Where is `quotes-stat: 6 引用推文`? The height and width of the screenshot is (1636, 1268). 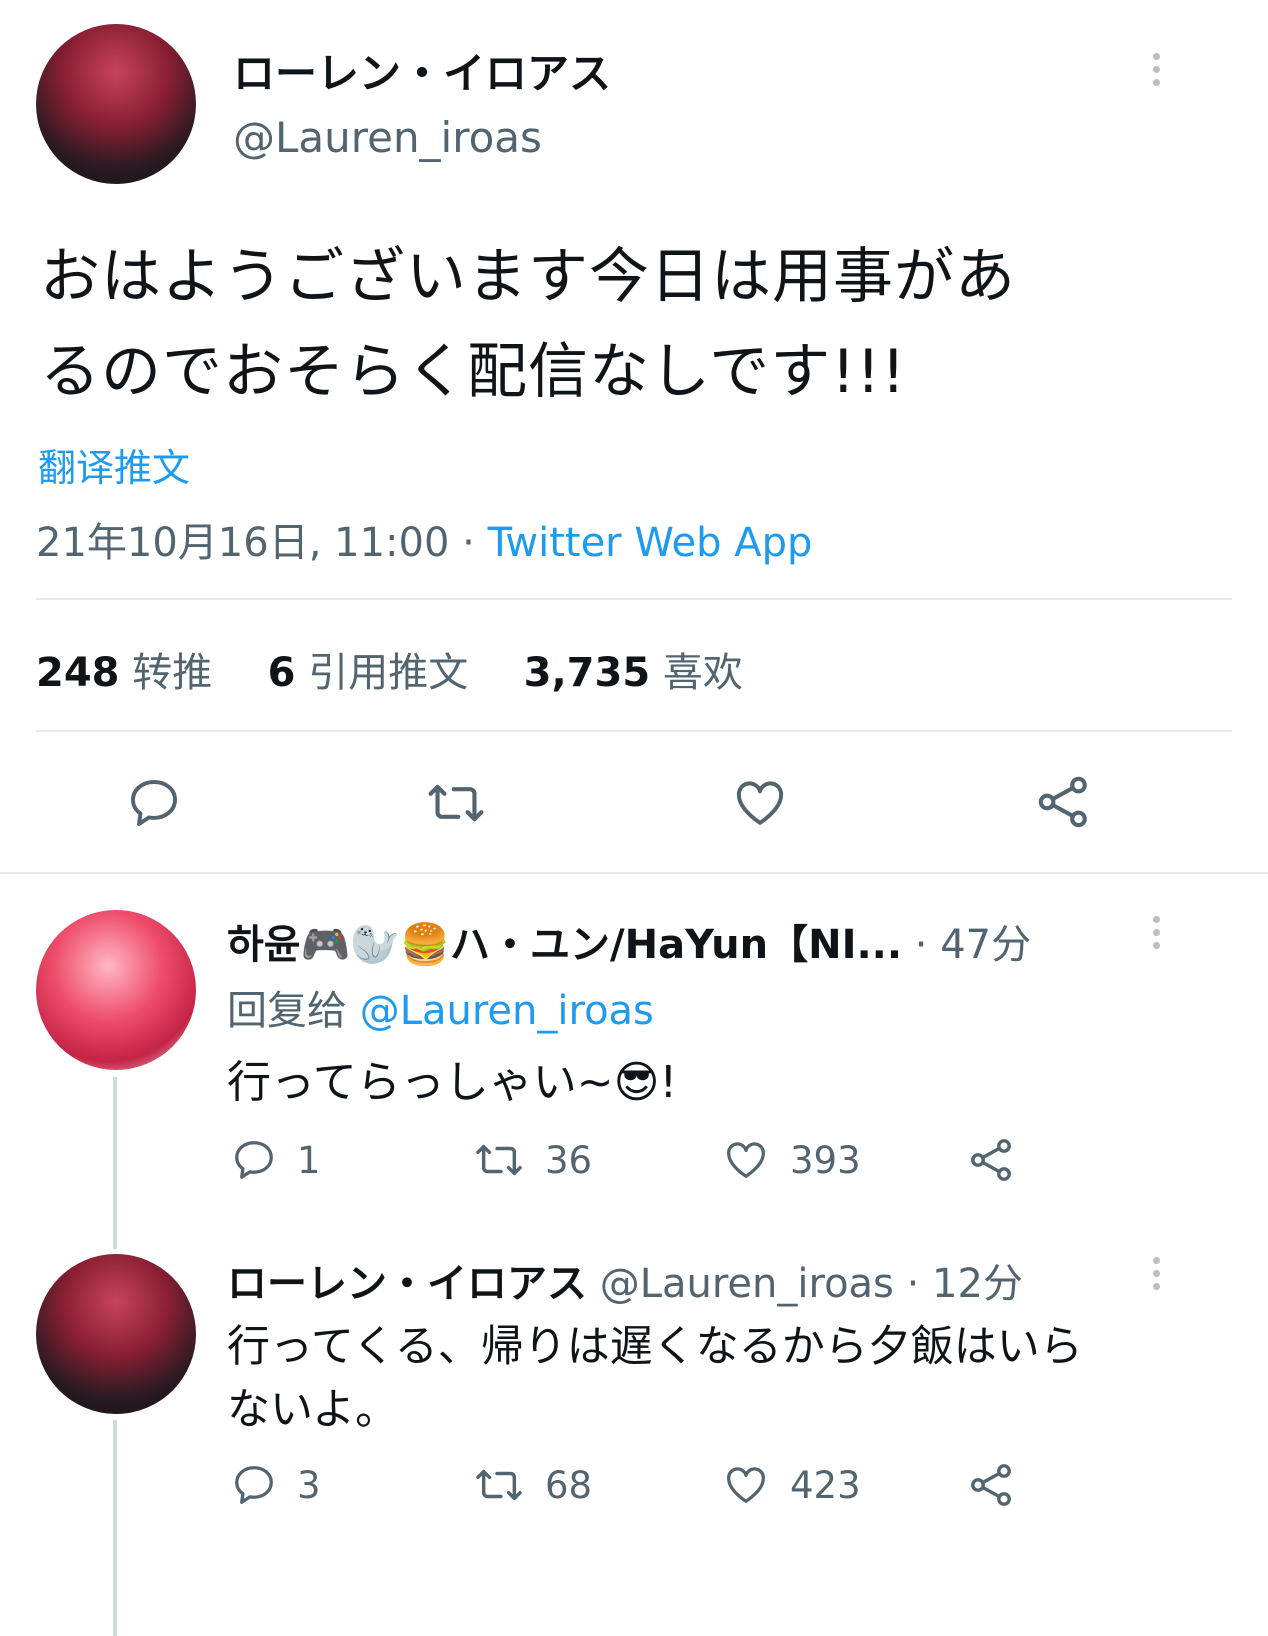 quotes-stat: 6 引用推文 is located at coordinates (374, 673).